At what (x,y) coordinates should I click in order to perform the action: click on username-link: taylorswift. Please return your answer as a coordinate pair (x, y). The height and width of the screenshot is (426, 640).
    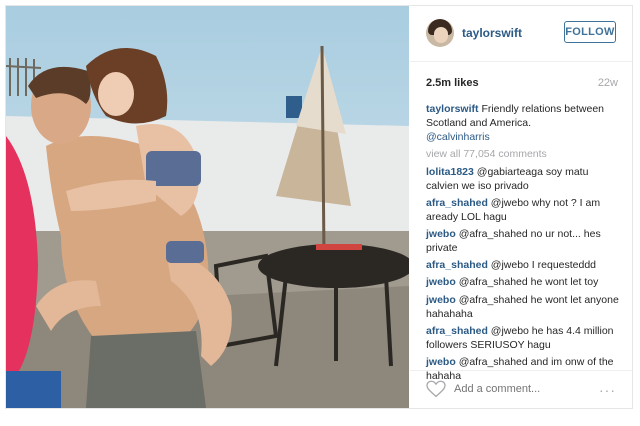
    Looking at the image, I should click on (492, 33).